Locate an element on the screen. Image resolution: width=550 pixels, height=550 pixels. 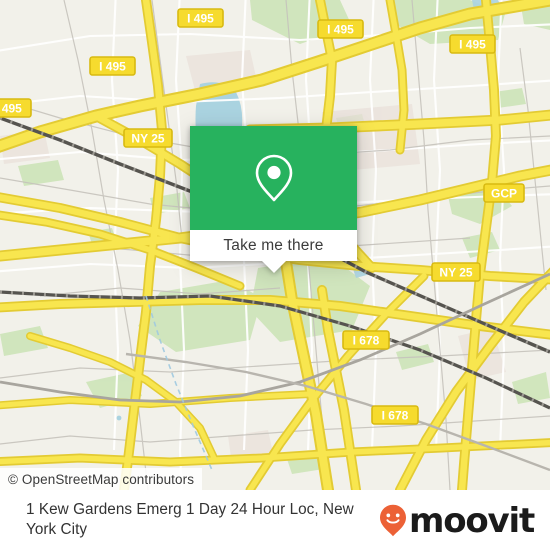
moovit-logo: moovit is located at coordinates (464, 521).